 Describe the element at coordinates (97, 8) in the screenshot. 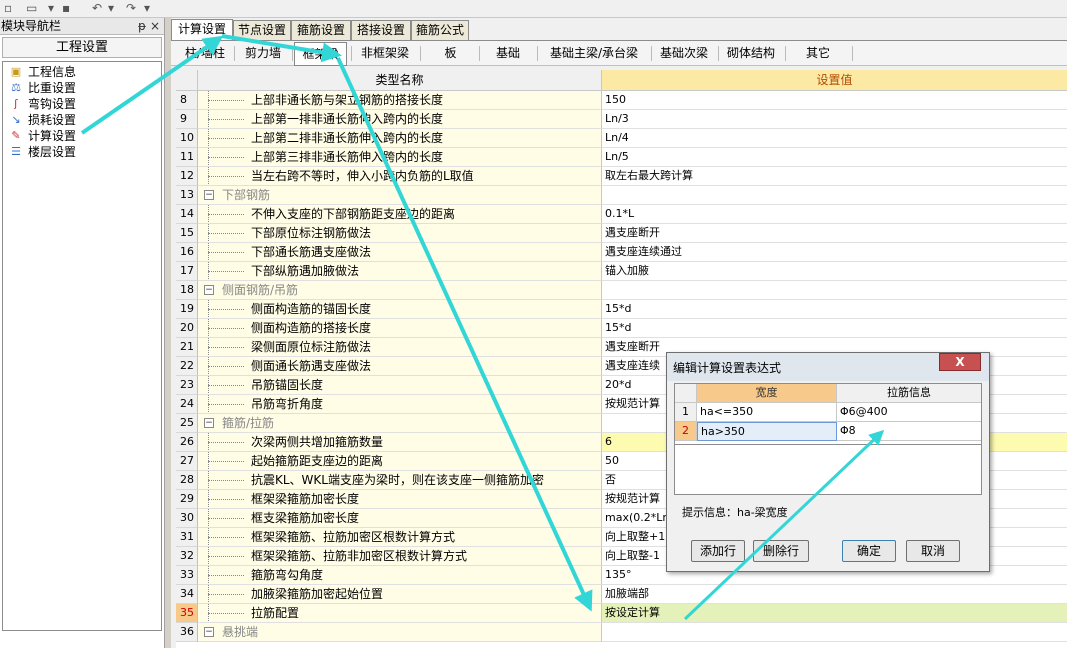

I see `undo-icon: ↶` at that location.